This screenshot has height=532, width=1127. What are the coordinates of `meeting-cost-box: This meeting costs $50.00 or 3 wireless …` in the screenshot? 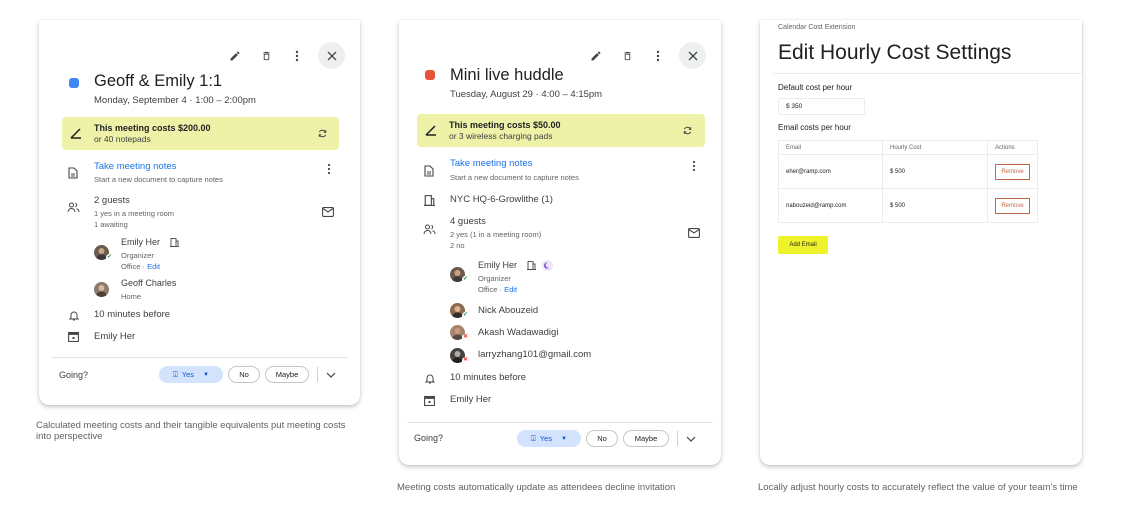 It's located at (561, 130).